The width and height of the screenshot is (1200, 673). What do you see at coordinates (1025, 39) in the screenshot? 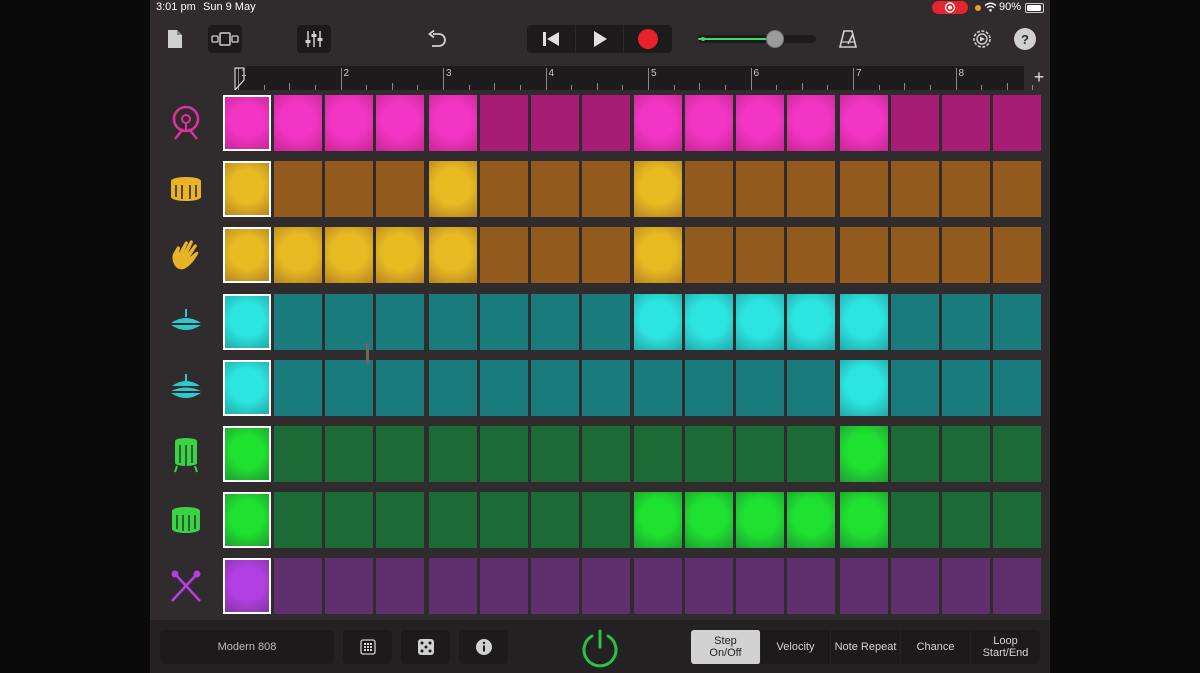
I see `help-icon: ?` at bounding box center [1025, 39].